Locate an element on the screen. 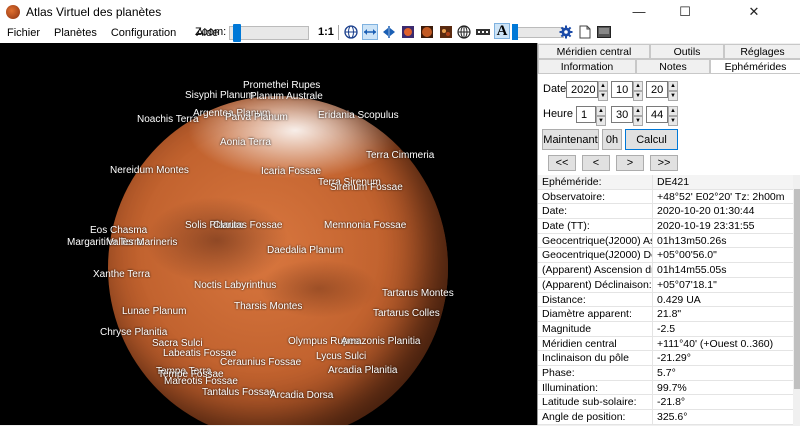 The height and width of the screenshot is (426, 800). feature-label: Promethei Rupes is located at coordinates (282, 85).